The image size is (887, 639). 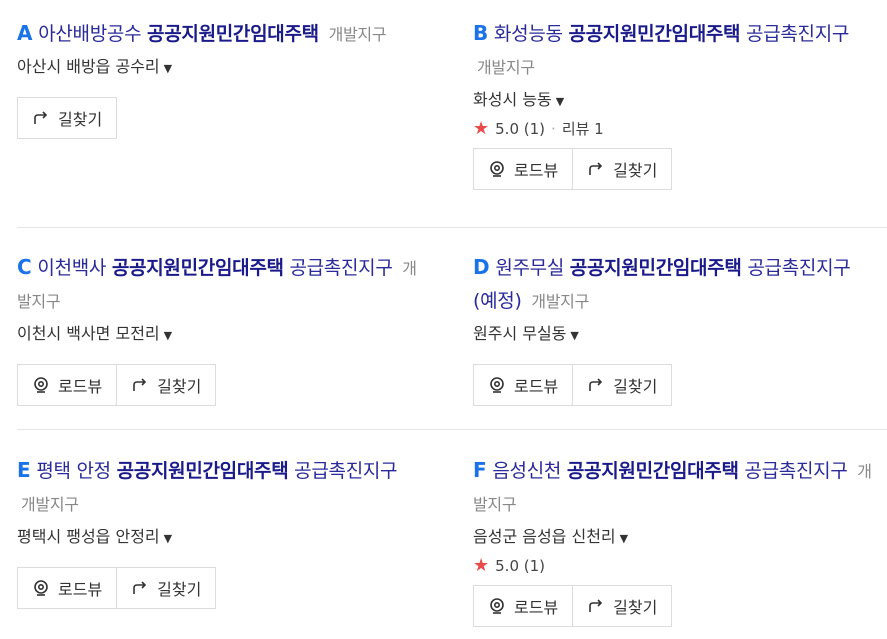 I want to click on rating-row: ★ 5.0 (1), so click(x=673, y=566).